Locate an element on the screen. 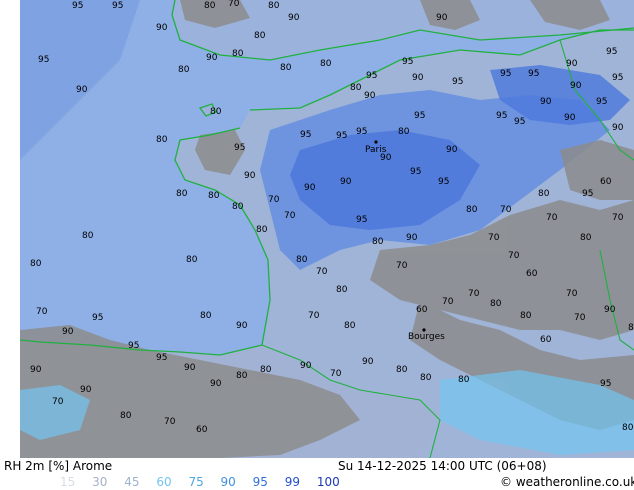 This screenshot has width=634, height=490. color-legend: 15 30 45 60 75 90 95 99 100 is located at coordinates (206, 482).